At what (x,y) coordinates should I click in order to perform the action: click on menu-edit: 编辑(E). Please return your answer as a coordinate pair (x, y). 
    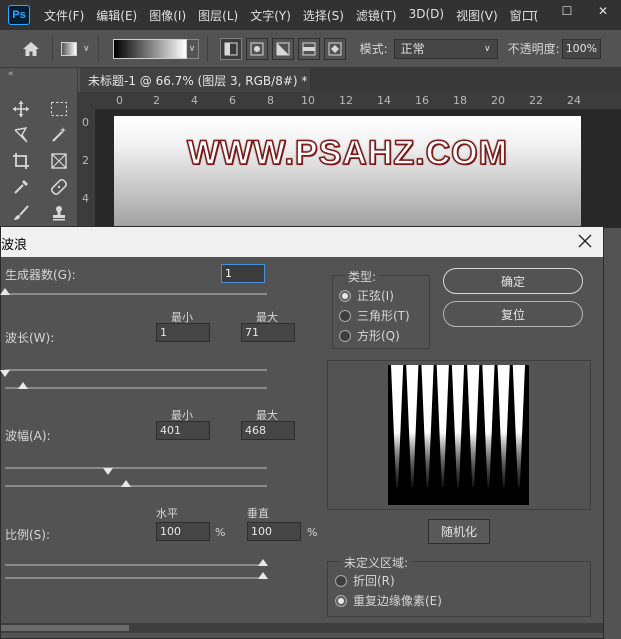
    Looking at the image, I should click on (116, 15).